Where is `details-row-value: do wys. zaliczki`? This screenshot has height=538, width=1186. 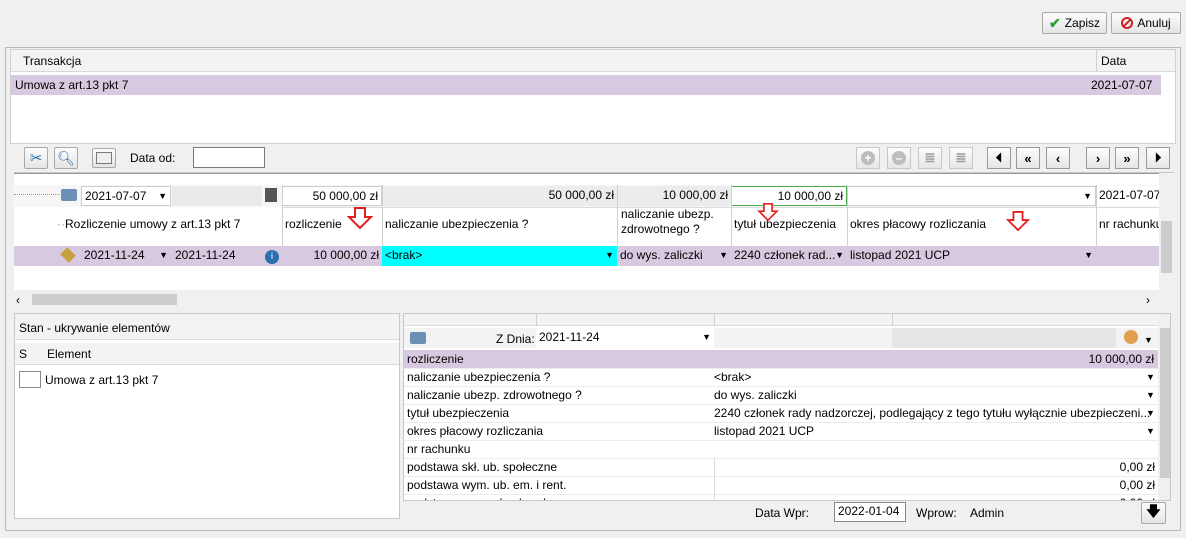
details-row-value: do wys. zaliczki is located at coordinates (934, 395).